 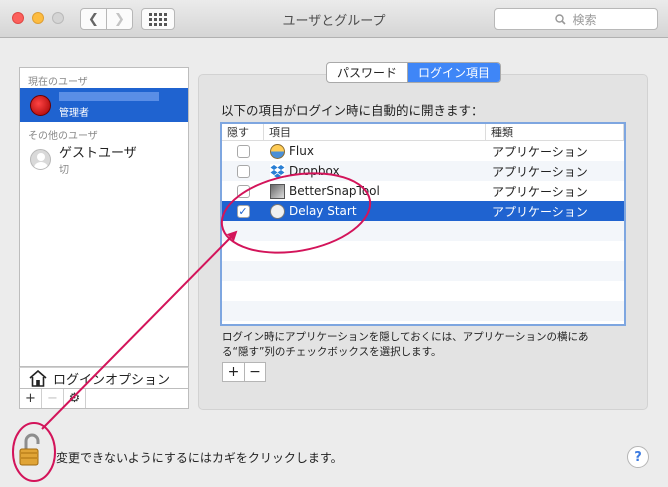 I want to click on login-options-item: ログインオプション, so click(x=104, y=378).